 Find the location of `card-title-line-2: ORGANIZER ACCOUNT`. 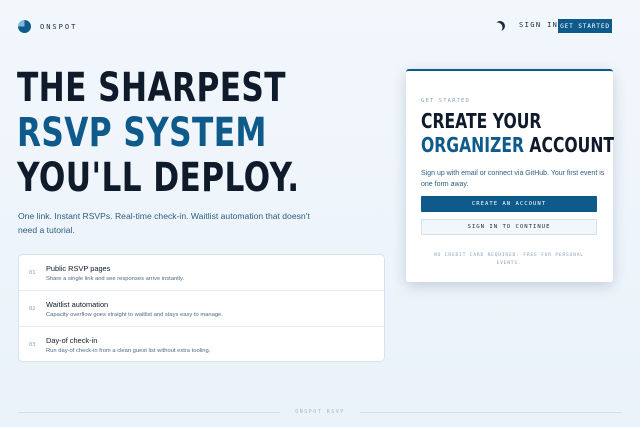

card-title-line-2: ORGANIZER ACCOUNT is located at coordinates (517, 145).